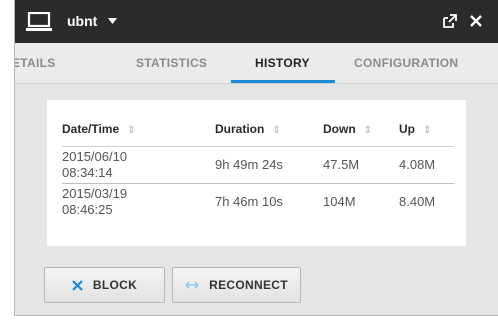  I want to click on tab-statistics: STATISTICS, so click(171, 63).